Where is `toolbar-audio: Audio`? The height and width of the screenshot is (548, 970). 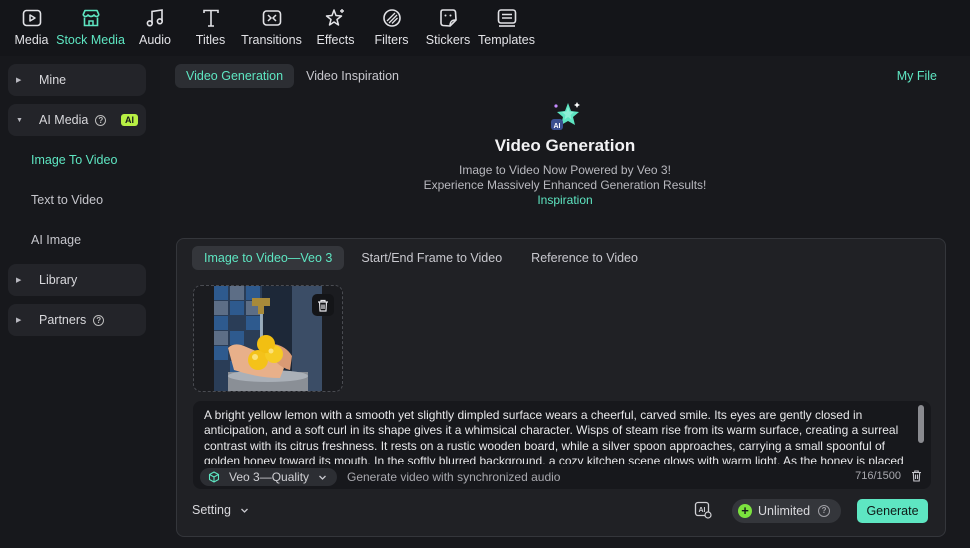 toolbar-audio: Audio is located at coordinates (155, 28).